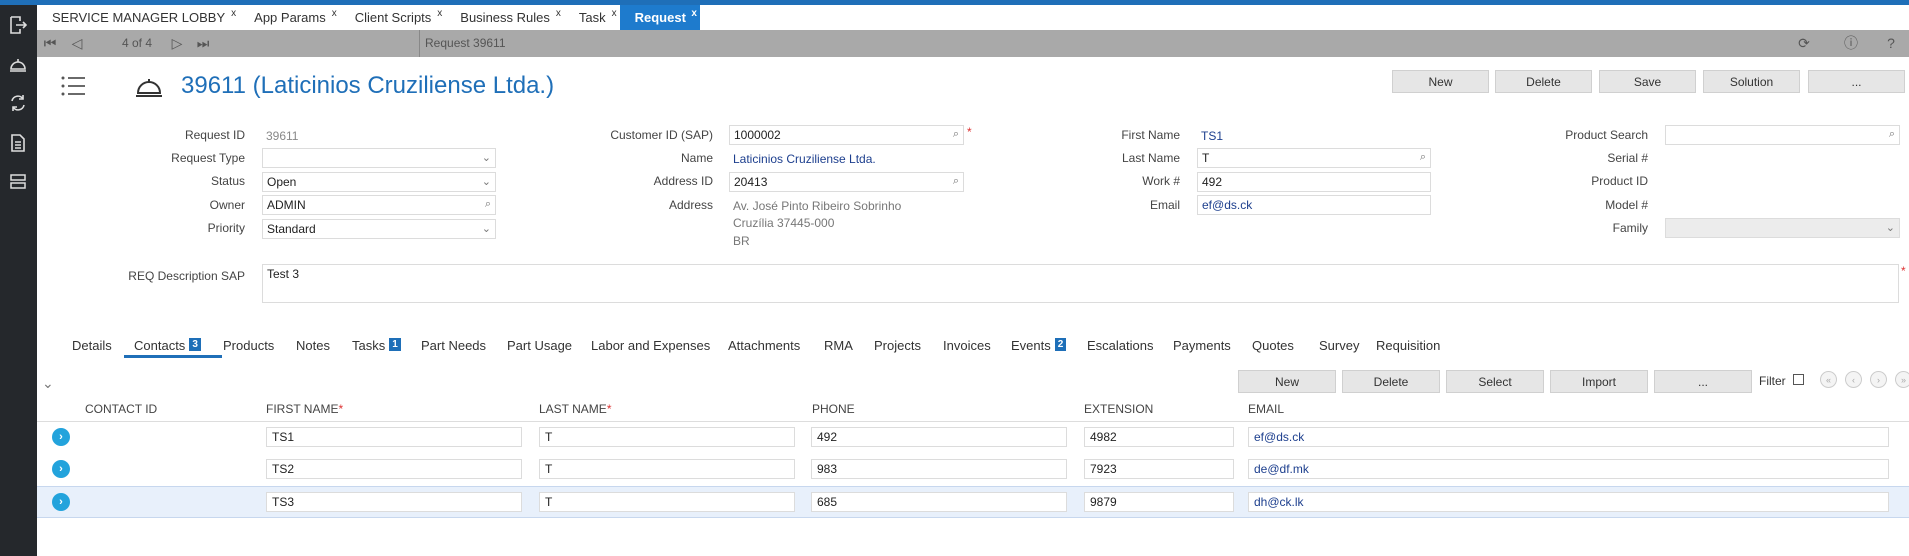 The image size is (1909, 556). What do you see at coordinates (1273, 345) in the screenshot?
I see `subtab-quotes: Quotes` at bounding box center [1273, 345].